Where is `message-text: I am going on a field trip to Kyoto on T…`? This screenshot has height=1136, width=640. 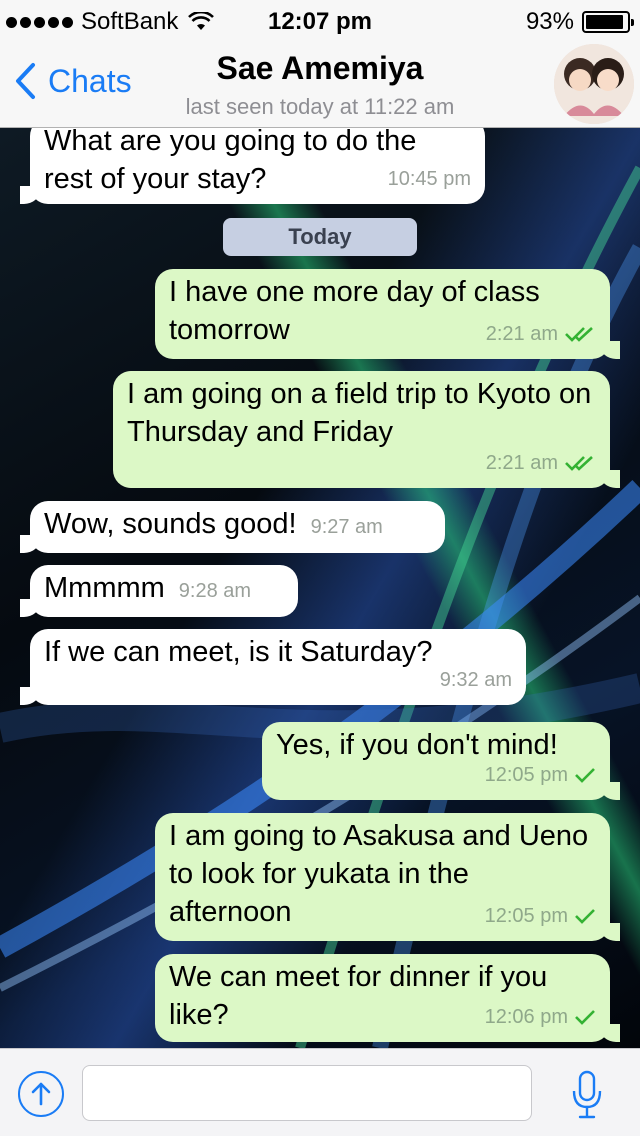 message-text: I am going on a field trip to Kyoto on T… is located at coordinates (359, 413).